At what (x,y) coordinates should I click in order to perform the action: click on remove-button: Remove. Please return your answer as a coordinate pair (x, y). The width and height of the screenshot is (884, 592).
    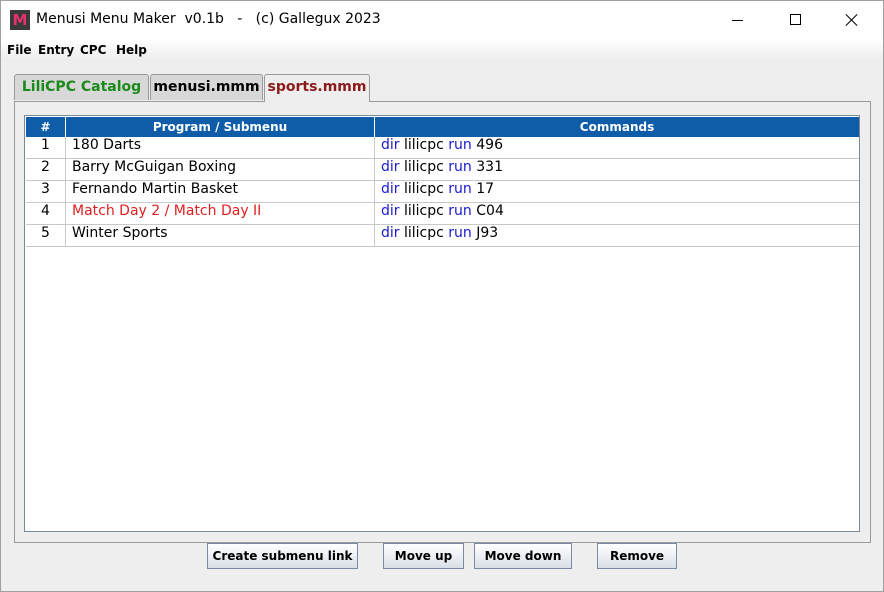
    Looking at the image, I should click on (637, 556).